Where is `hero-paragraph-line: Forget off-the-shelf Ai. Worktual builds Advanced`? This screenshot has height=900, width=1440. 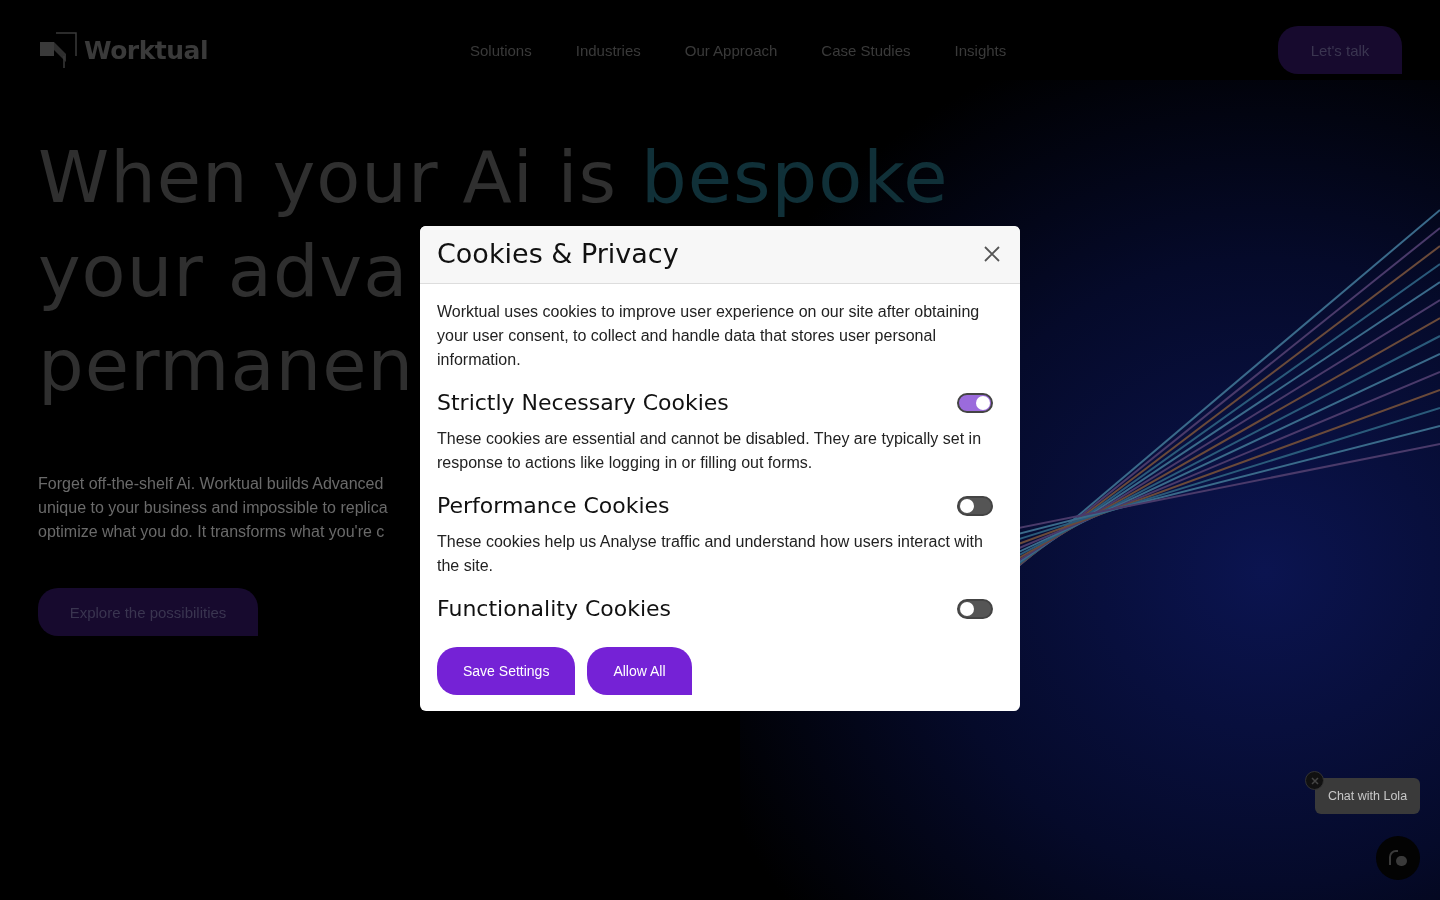 hero-paragraph-line: Forget off-the-shelf Ai. Worktual builds Advanced is located at coordinates (211, 484).